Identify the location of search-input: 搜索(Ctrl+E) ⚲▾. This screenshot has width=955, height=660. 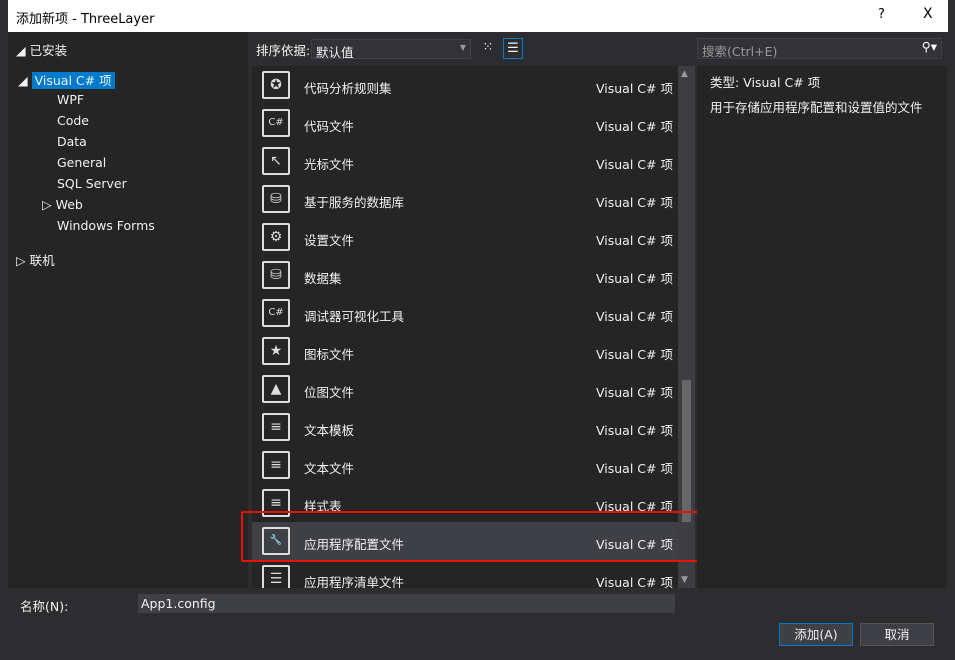
(819, 48).